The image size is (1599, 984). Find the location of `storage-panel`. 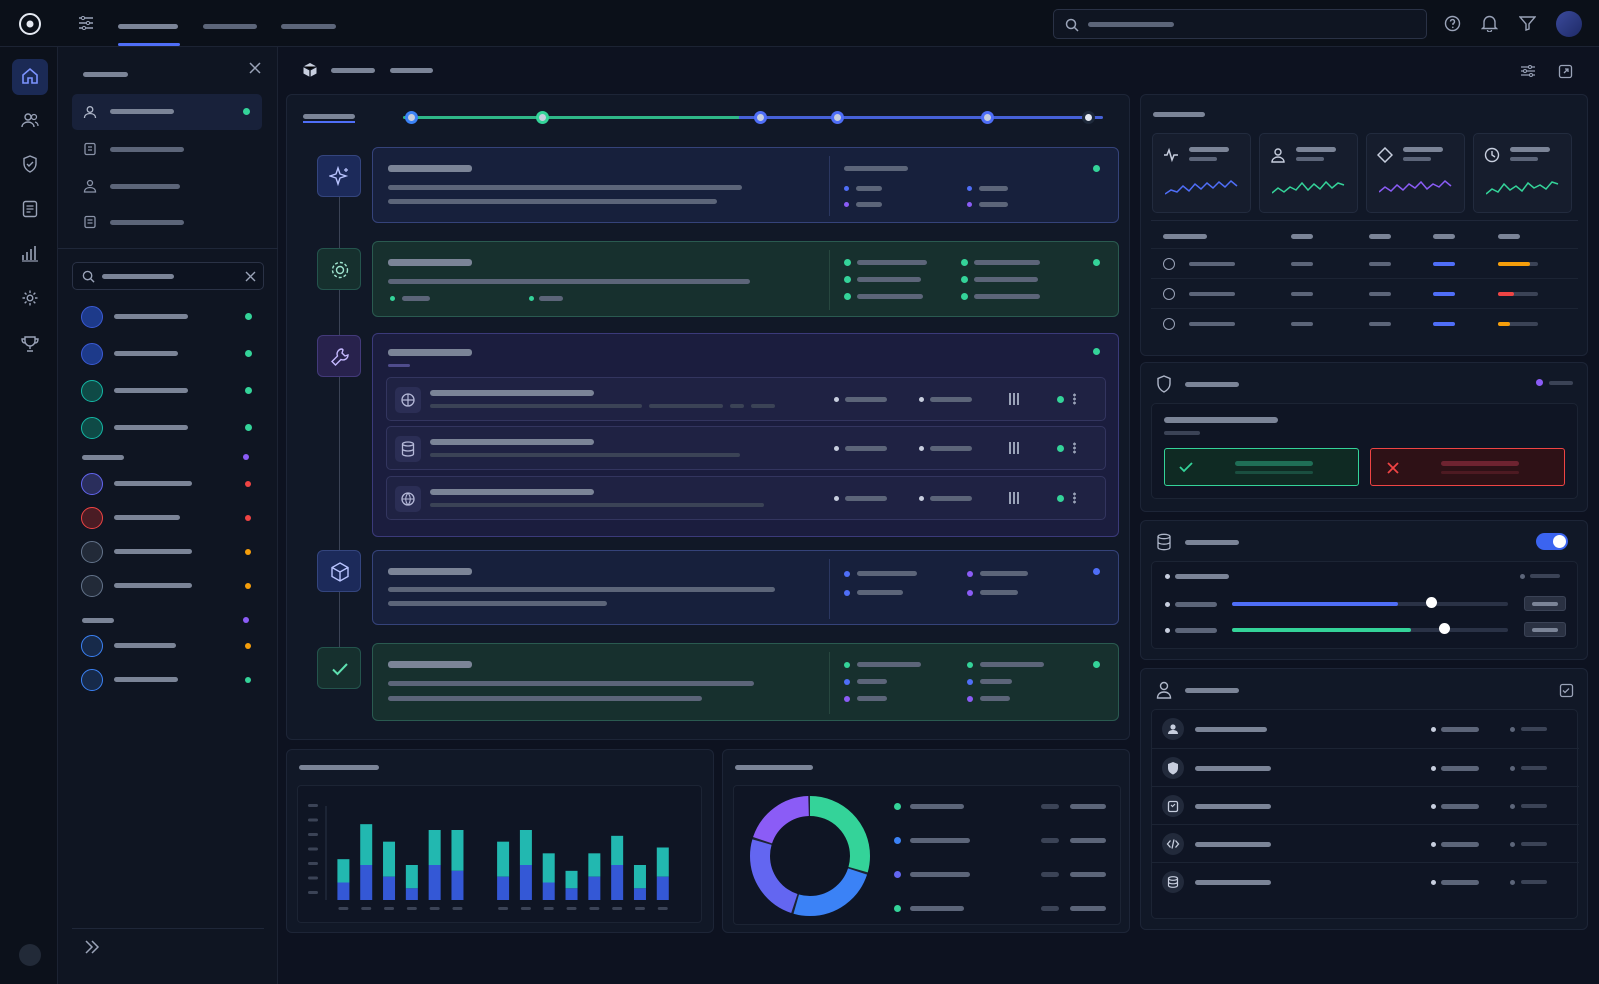

storage-panel is located at coordinates (1364, 590).